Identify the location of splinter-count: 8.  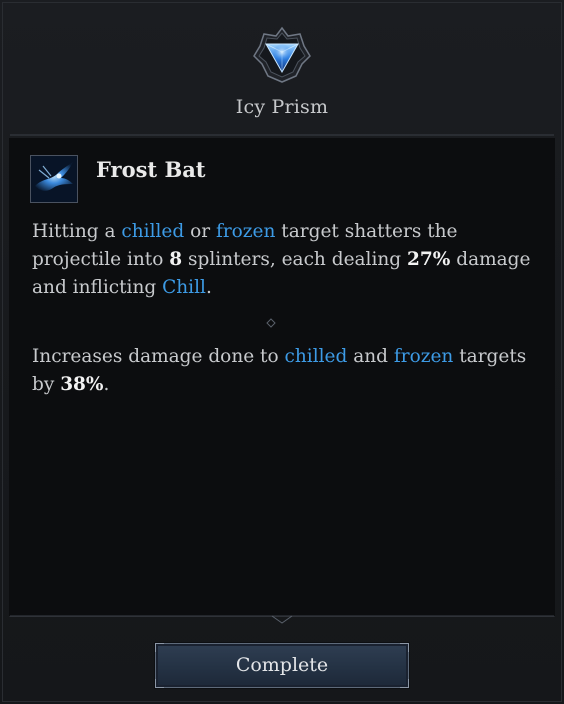
(176, 259).